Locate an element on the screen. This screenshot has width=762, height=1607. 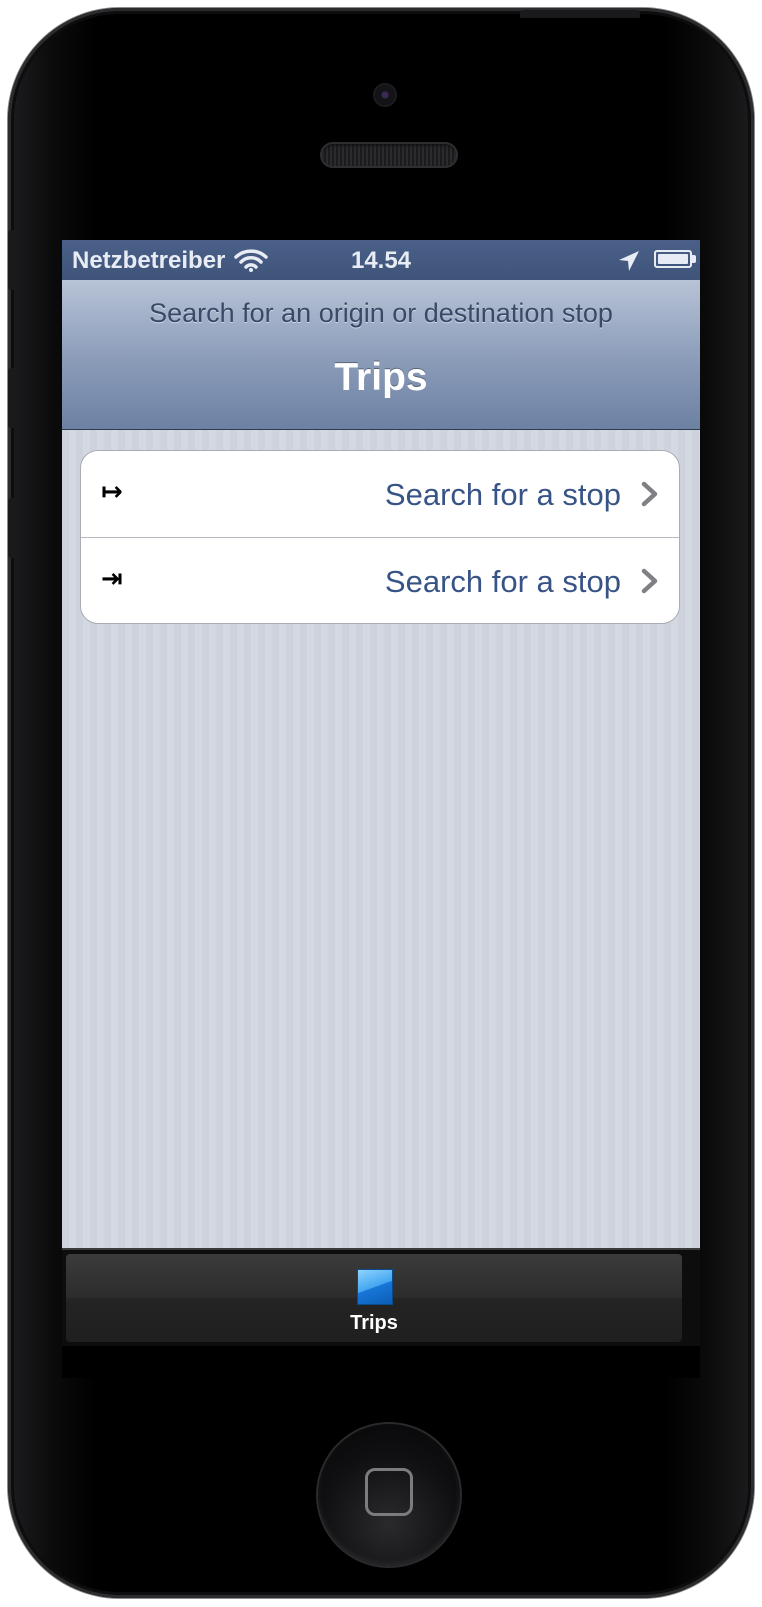
destination-stop-cell: ⇥ Search for a stop is located at coordinates (380, 580).